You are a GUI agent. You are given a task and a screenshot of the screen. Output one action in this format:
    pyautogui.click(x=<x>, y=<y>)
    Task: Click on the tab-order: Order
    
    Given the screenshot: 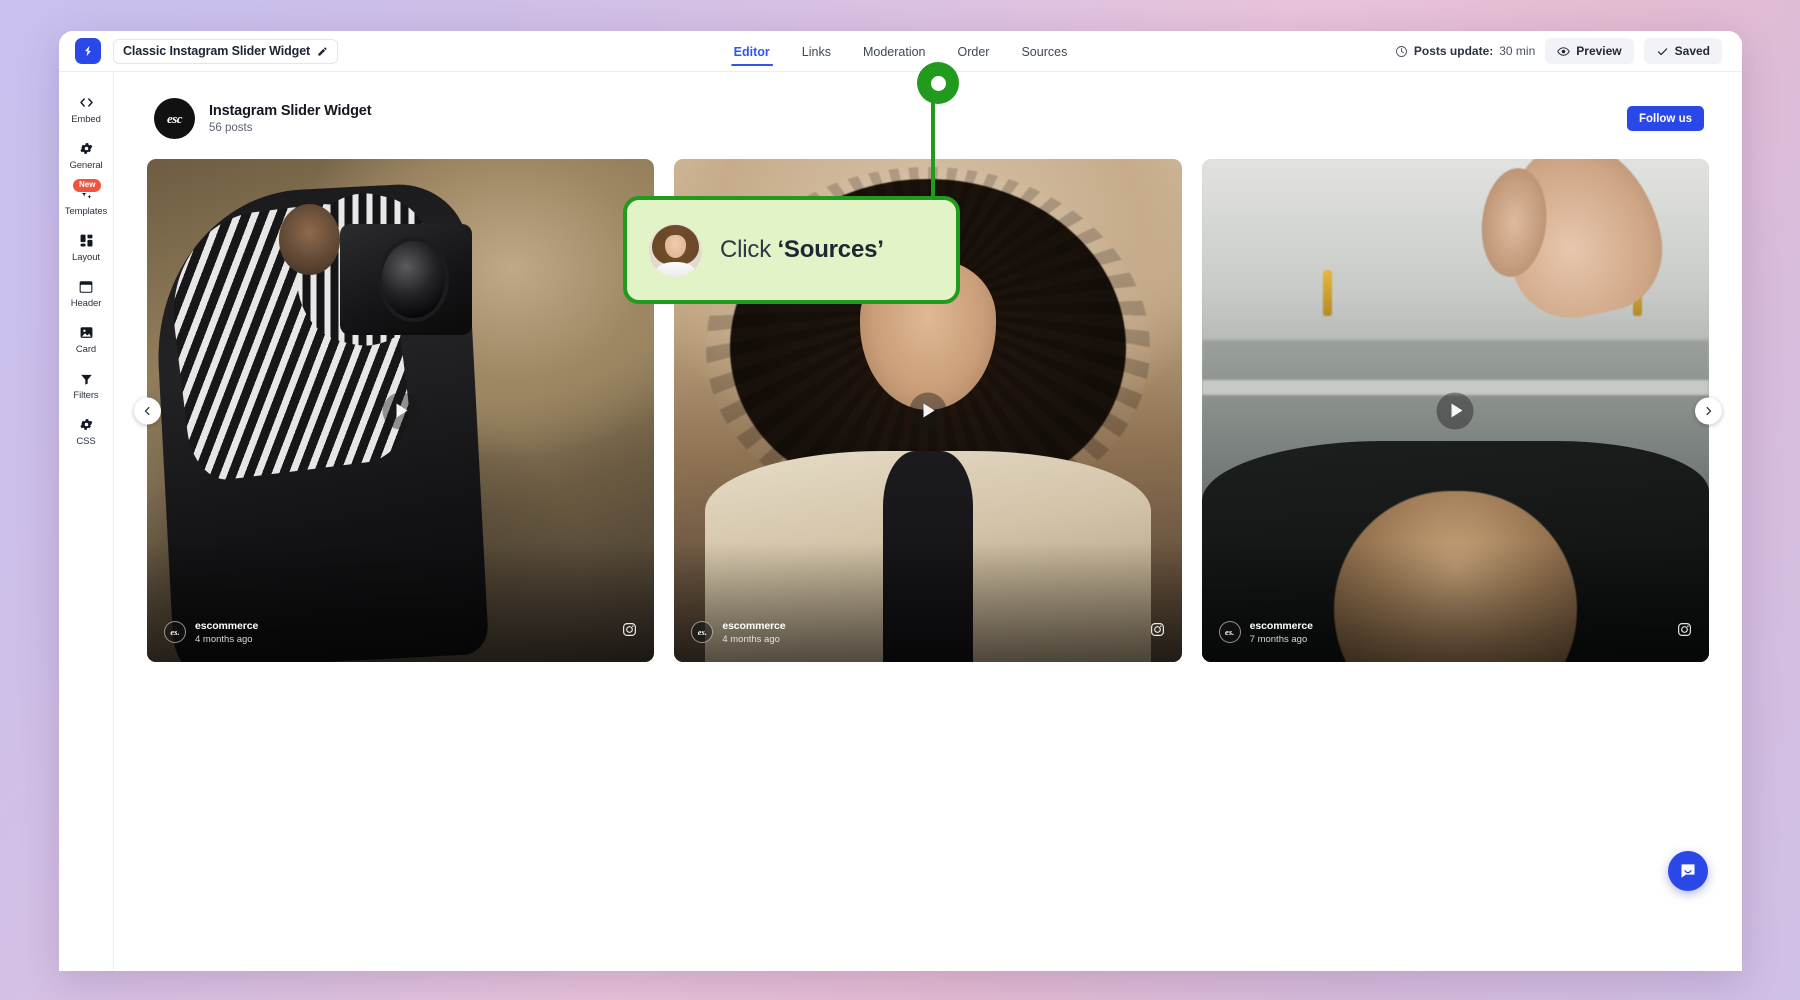 What is the action you would take?
    pyautogui.click(x=974, y=51)
    